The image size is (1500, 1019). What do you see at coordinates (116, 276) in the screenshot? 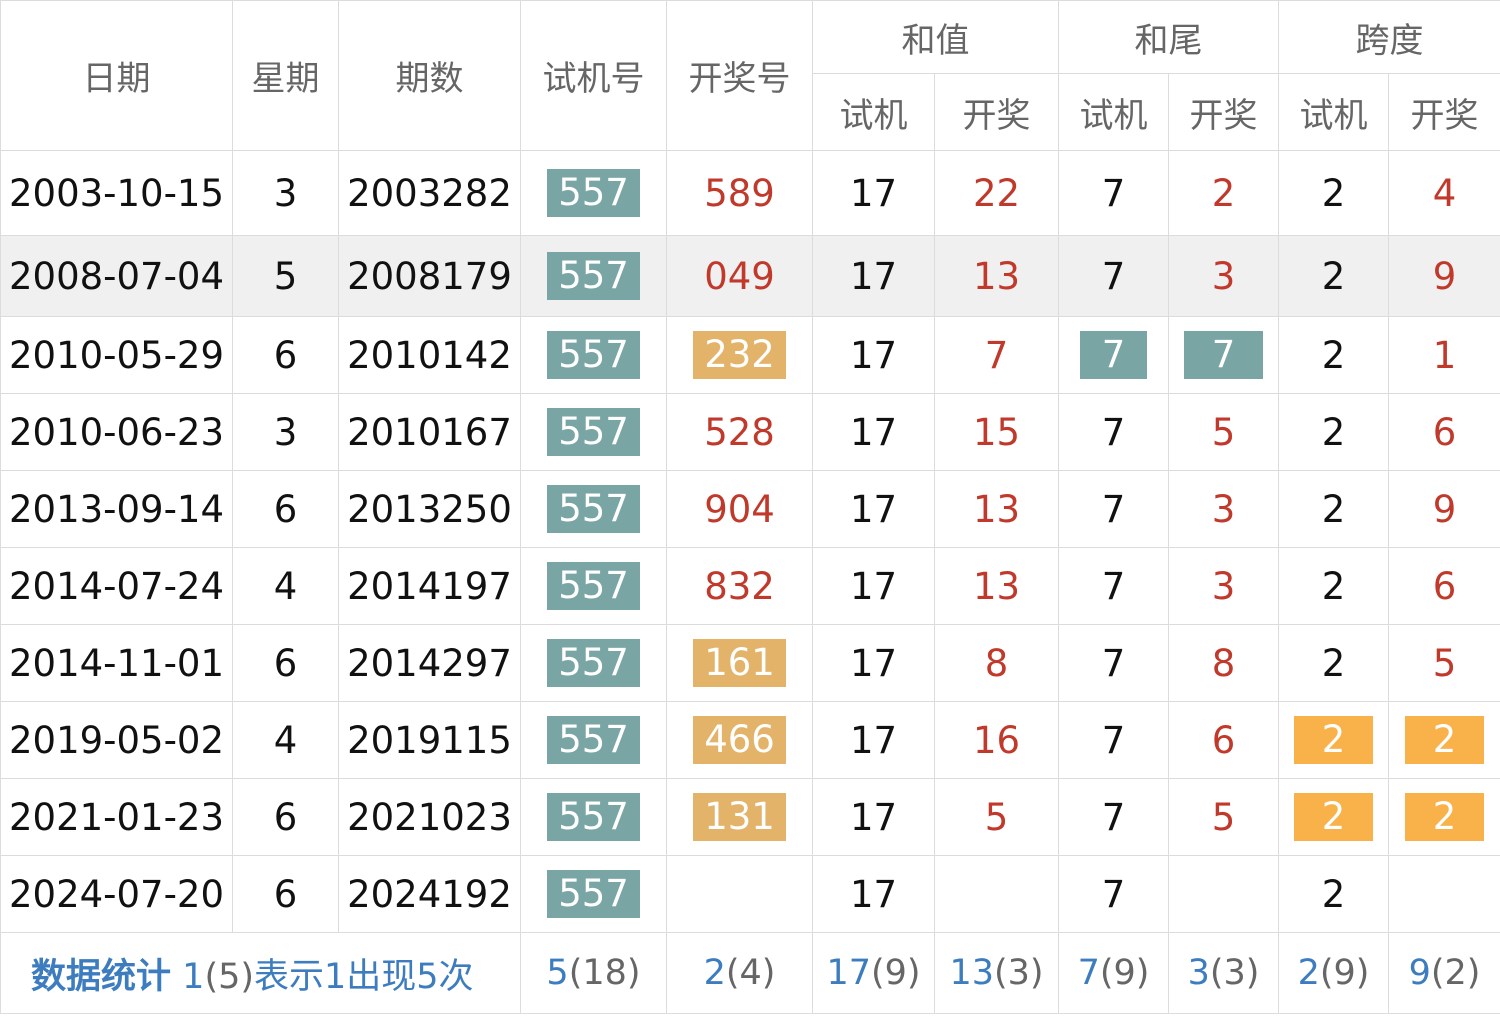
I see `cell-date: 2008-07-04` at bounding box center [116, 276].